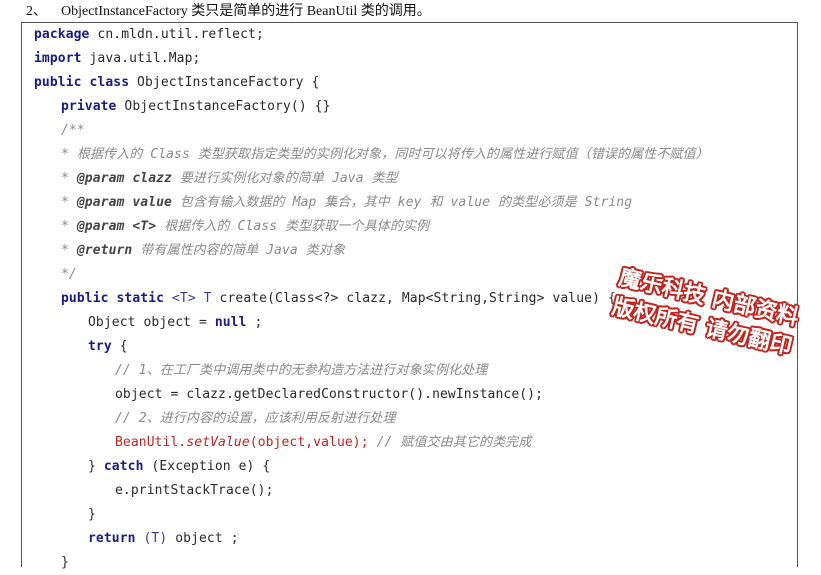  What do you see at coordinates (65, 562) in the screenshot?
I see `code-line-method-close: }` at bounding box center [65, 562].